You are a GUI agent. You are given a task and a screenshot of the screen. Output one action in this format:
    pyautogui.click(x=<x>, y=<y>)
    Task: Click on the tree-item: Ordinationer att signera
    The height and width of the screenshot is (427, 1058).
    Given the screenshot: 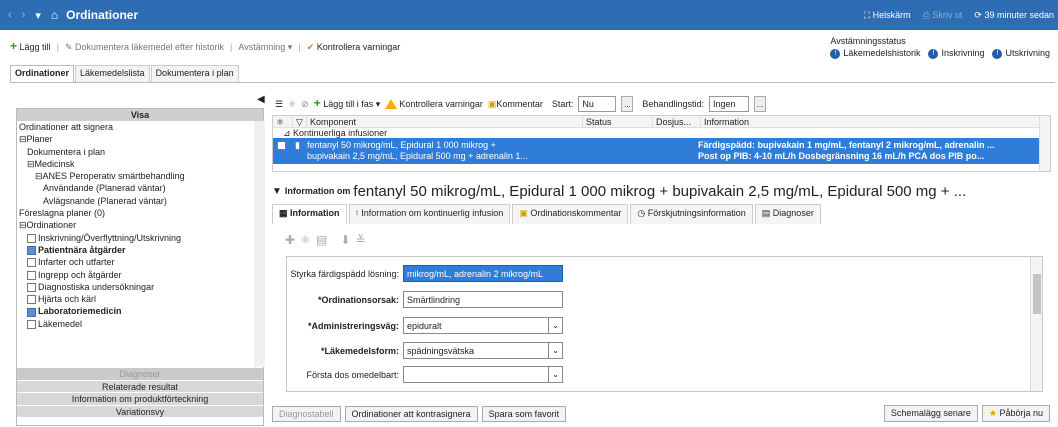 What is the action you would take?
    pyautogui.click(x=135, y=127)
    